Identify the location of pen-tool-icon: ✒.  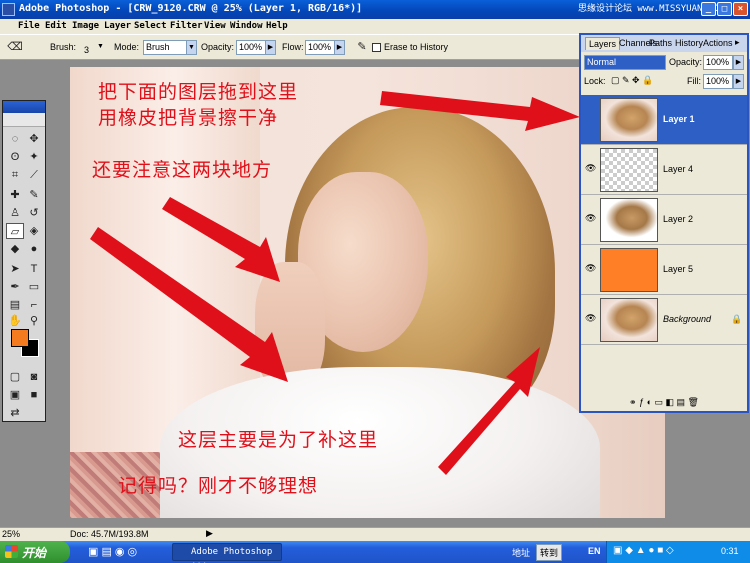
(15, 287).